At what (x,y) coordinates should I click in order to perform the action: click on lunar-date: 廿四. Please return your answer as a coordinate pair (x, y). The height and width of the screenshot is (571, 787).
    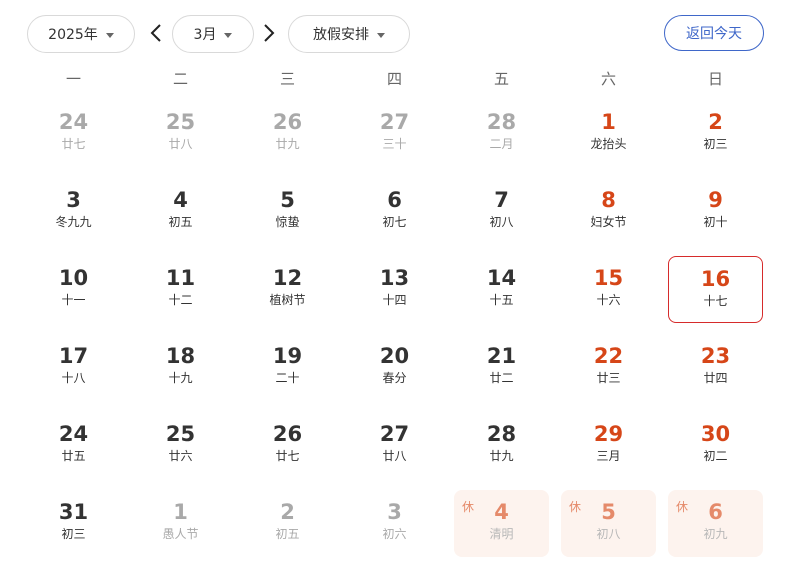
    Looking at the image, I should click on (715, 378).